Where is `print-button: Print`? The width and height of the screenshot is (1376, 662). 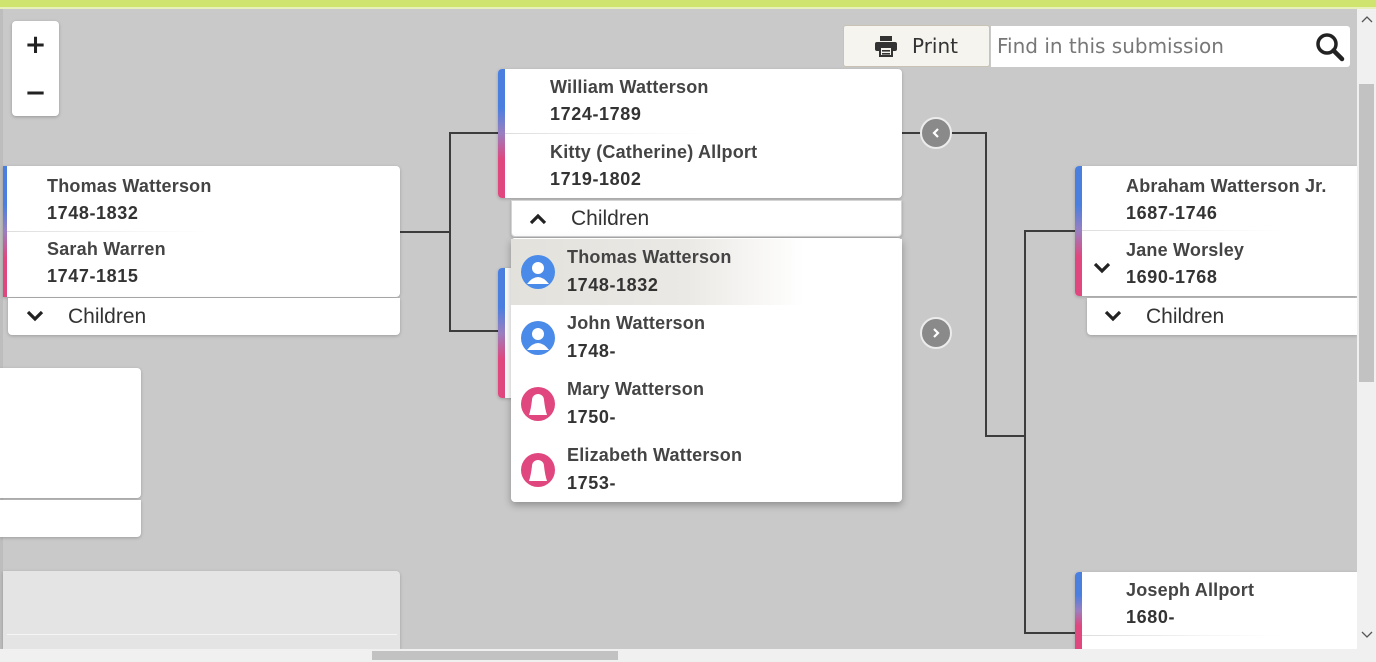
print-button: Print is located at coordinates (916, 46).